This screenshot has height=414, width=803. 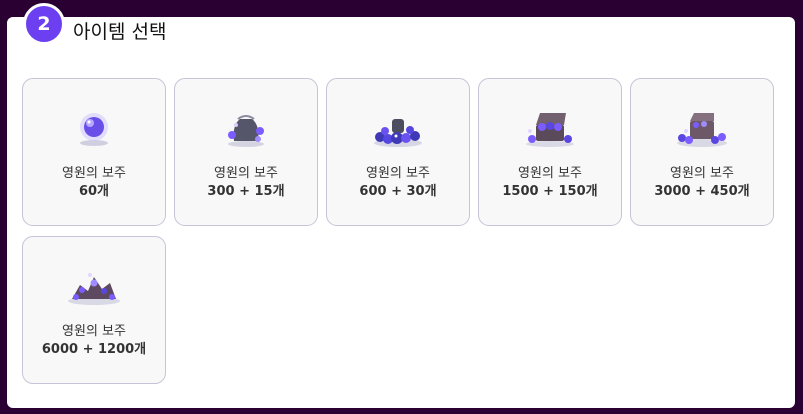 I want to click on item-card-300: 영원의 보주 300 + 15개, so click(x=246, y=152).